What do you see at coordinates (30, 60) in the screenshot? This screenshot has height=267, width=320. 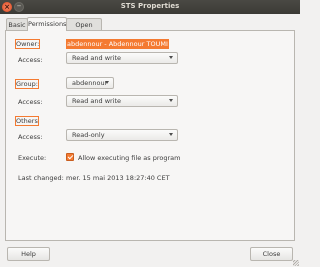 I see `owner-access-label: Access:` at bounding box center [30, 60].